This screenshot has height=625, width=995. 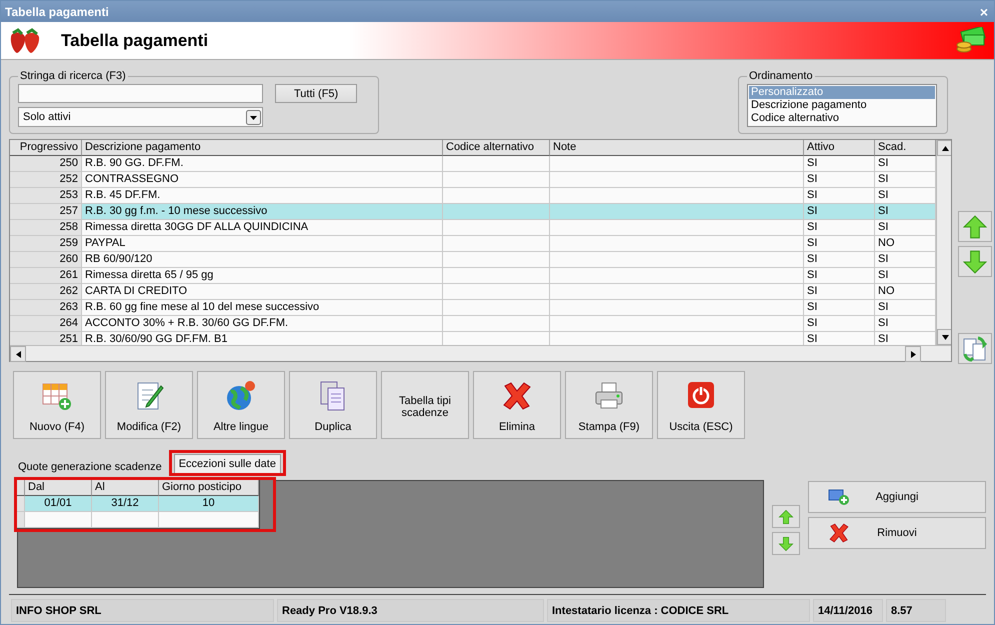 I want to click on toolbar-button: Nuovo (F4), so click(x=57, y=405).